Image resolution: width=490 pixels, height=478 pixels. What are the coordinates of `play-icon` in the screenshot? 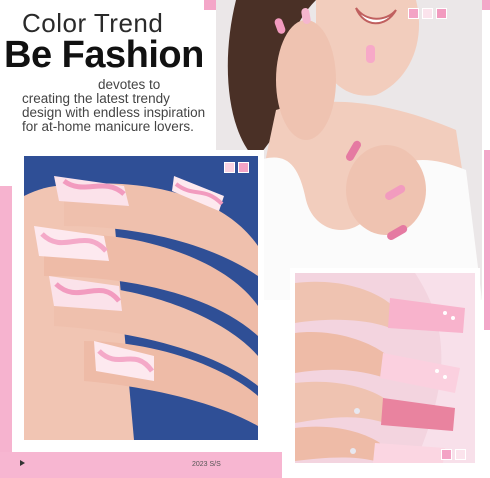 It's located at (22, 463).